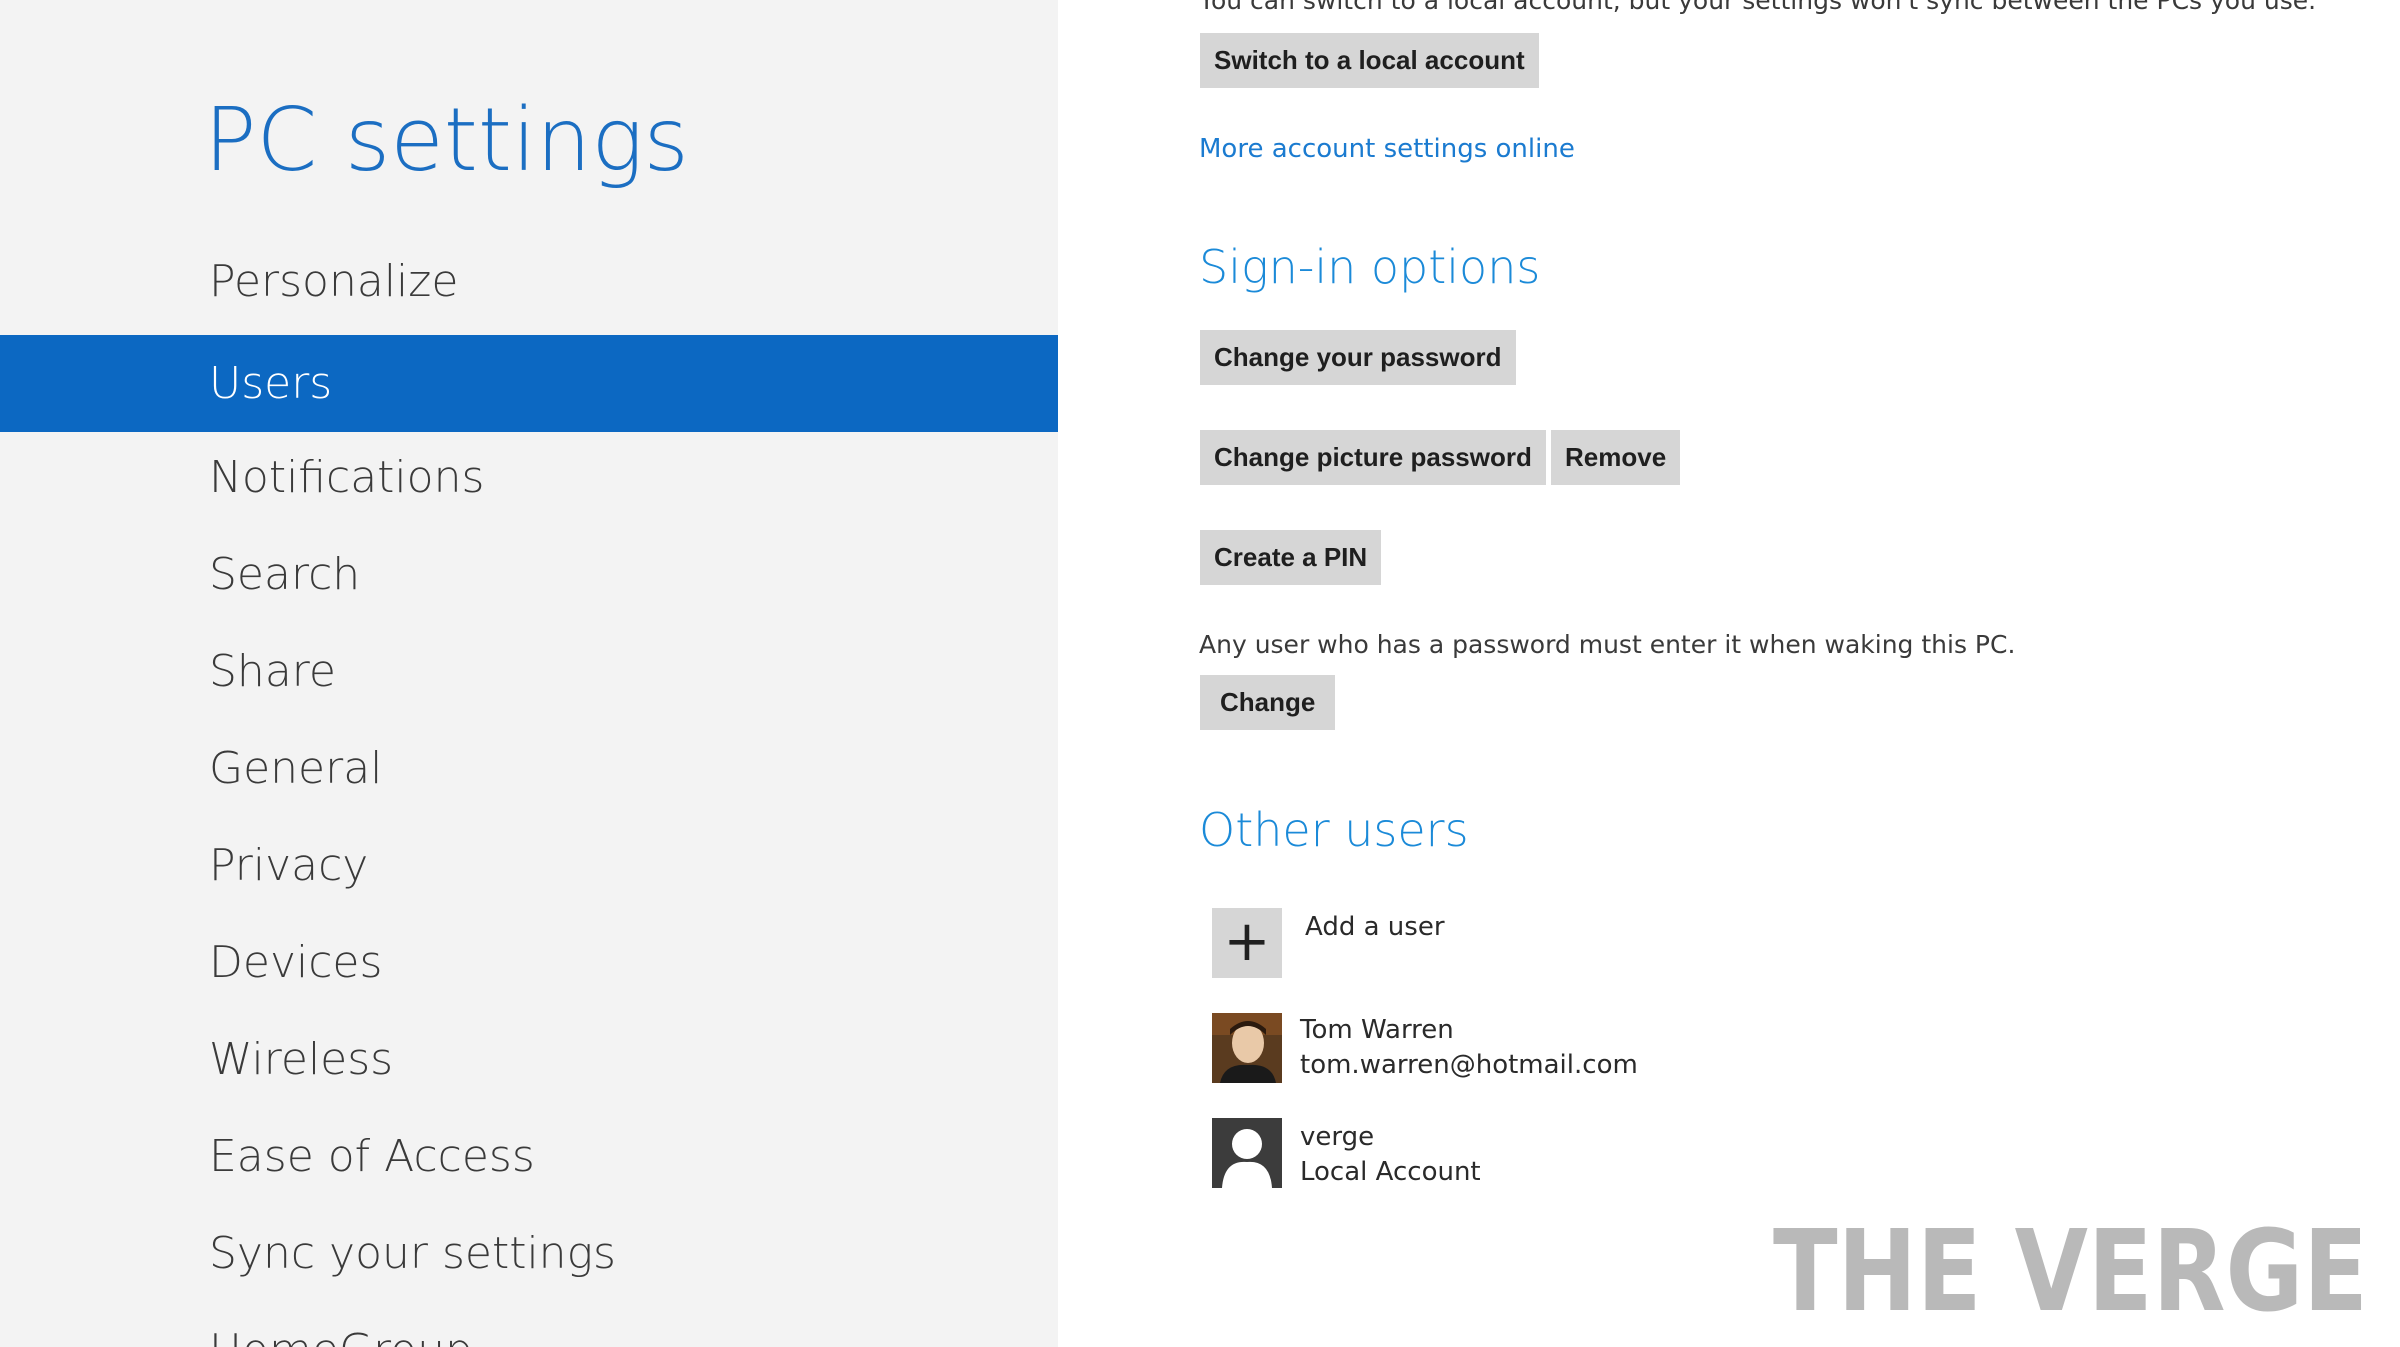 This screenshot has width=2400, height=1347. Describe the element at coordinates (1377, 1030) in the screenshot. I see `user-name: Tom Warren` at that location.